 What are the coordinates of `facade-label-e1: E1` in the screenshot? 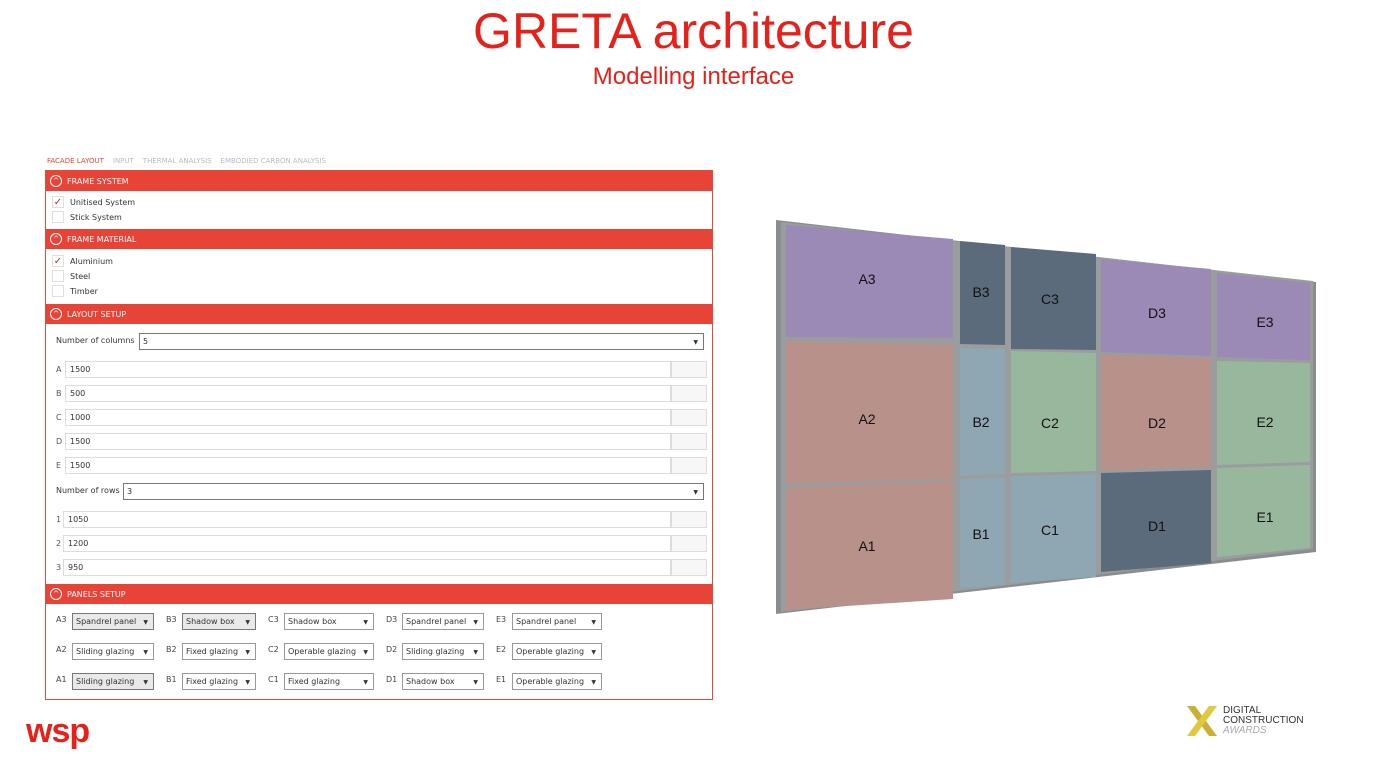 It's located at (1264, 517).